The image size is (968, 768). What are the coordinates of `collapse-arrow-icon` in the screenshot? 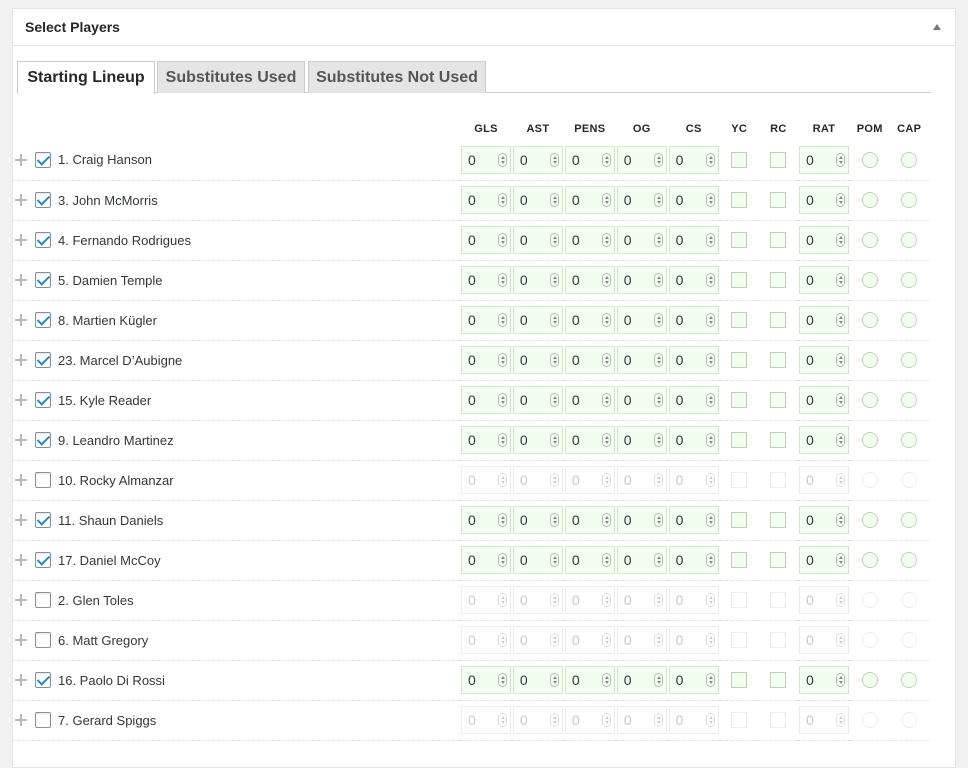 It's located at (937, 27).